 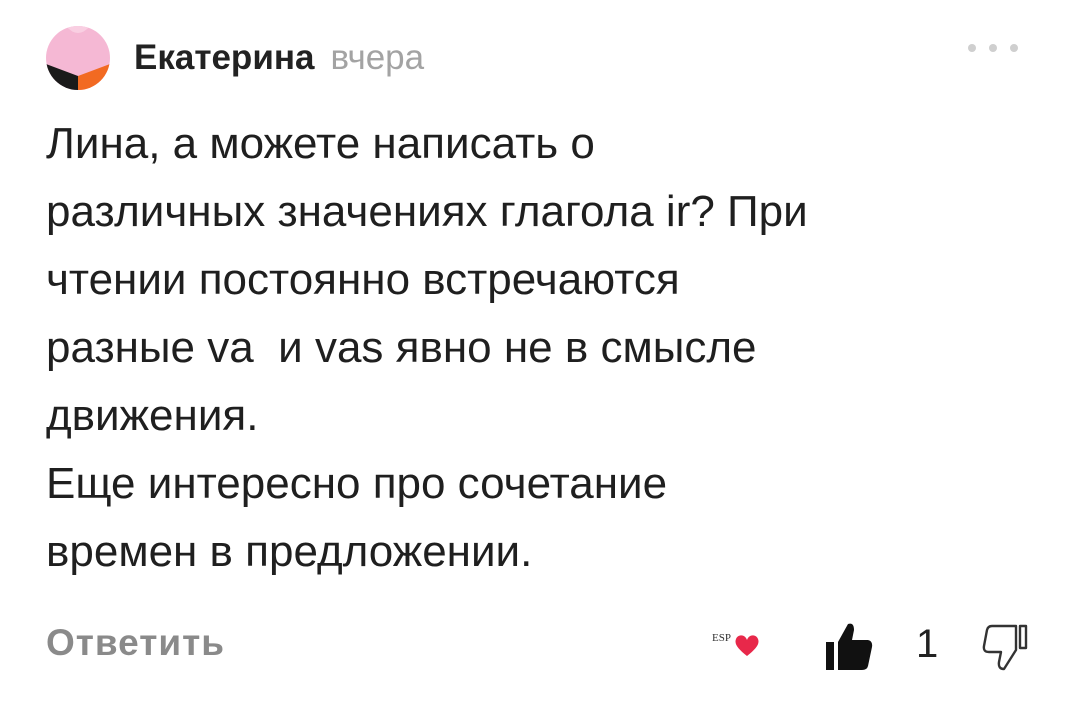 What do you see at coordinates (363, 279) in the screenshot?
I see `comment-line: чтении постоянно встречаются` at bounding box center [363, 279].